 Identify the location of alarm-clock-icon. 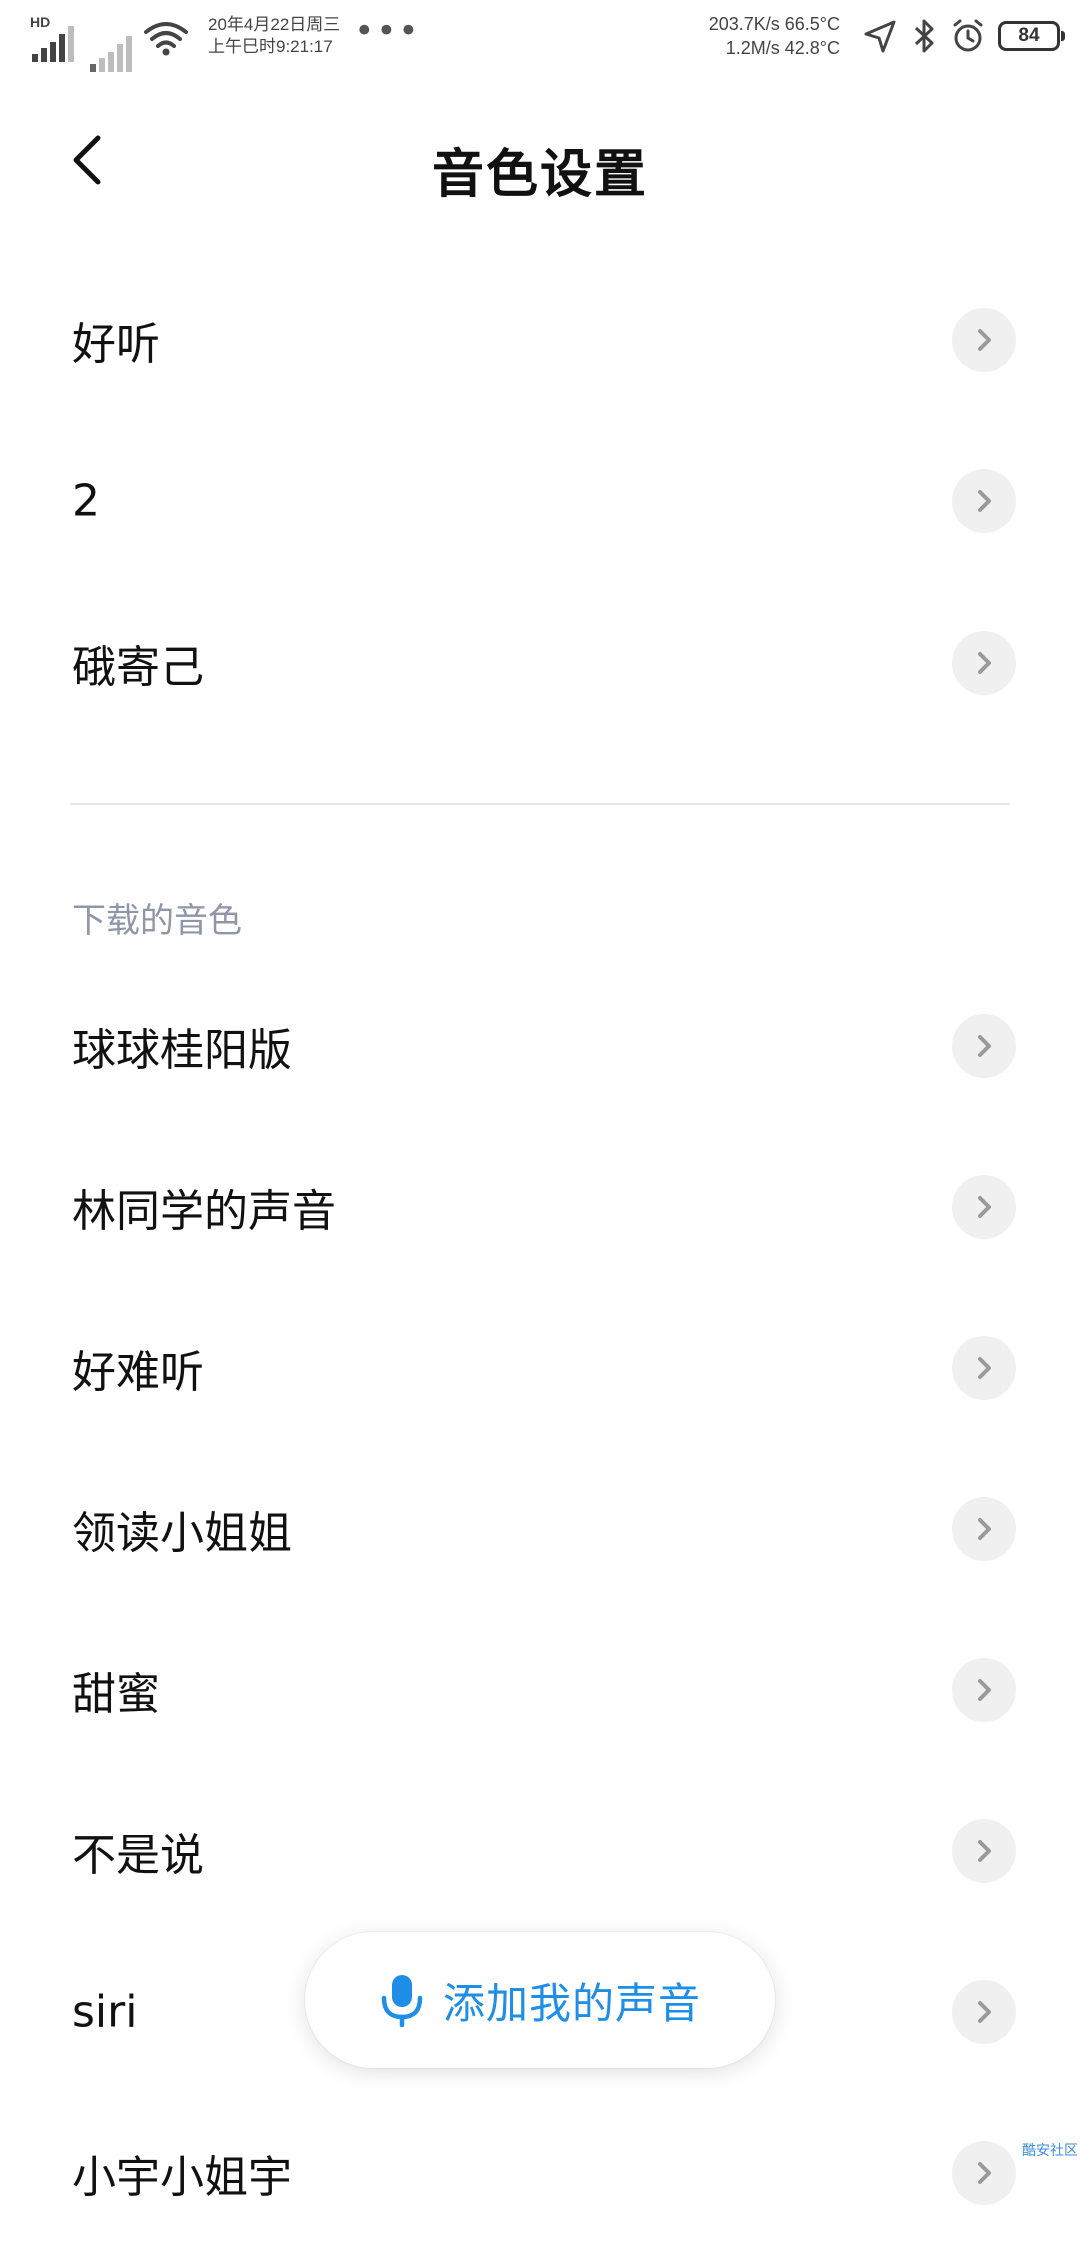
(968, 35).